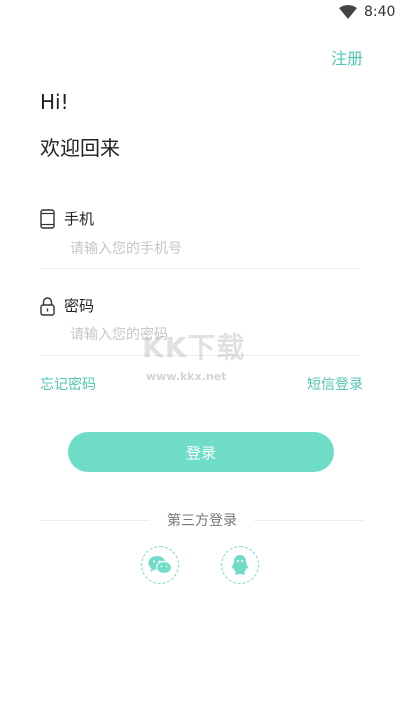 The height and width of the screenshot is (710, 400). Describe the element at coordinates (335, 384) in the screenshot. I see `sms-login-link: 短信登录` at that location.